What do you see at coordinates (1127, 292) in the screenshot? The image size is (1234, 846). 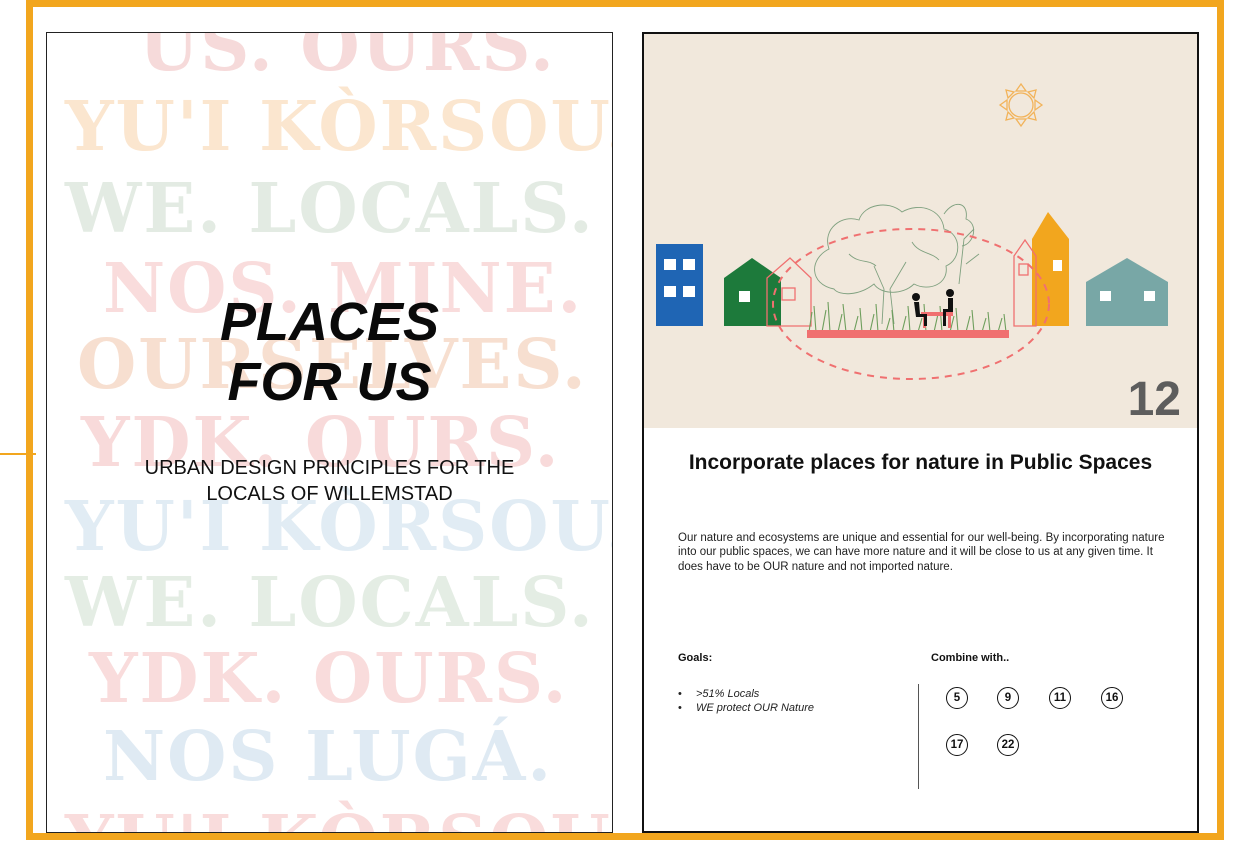 I see `teal-house` at bounding box center [1127, 292].